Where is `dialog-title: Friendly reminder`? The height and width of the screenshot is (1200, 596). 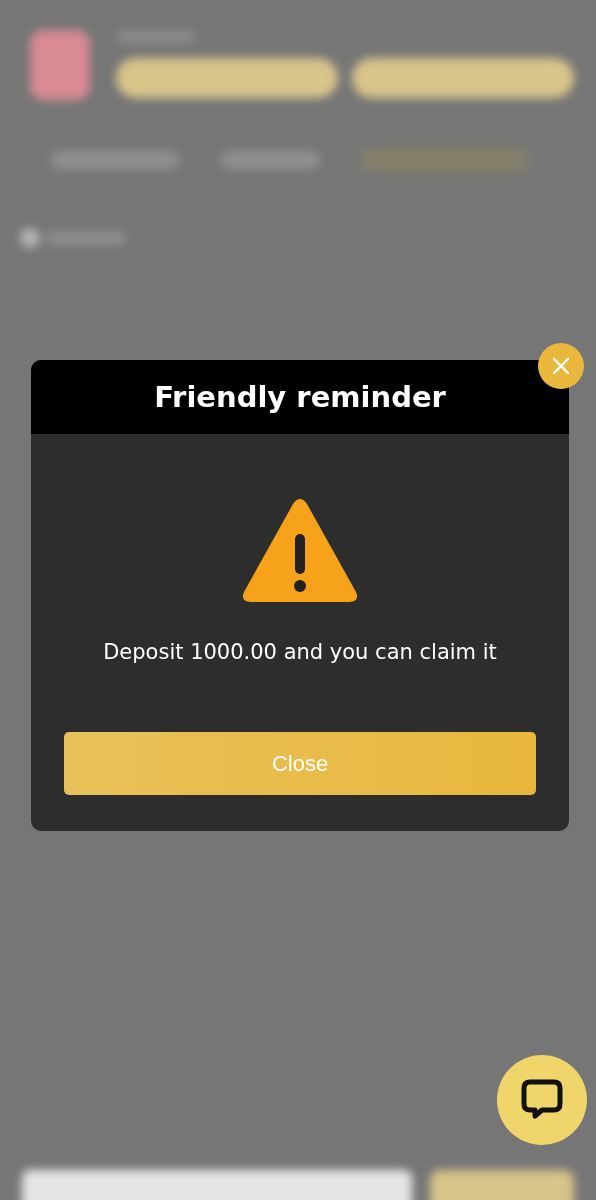
dialog-title: Friendly reminder is located at coordinates (300, 397).